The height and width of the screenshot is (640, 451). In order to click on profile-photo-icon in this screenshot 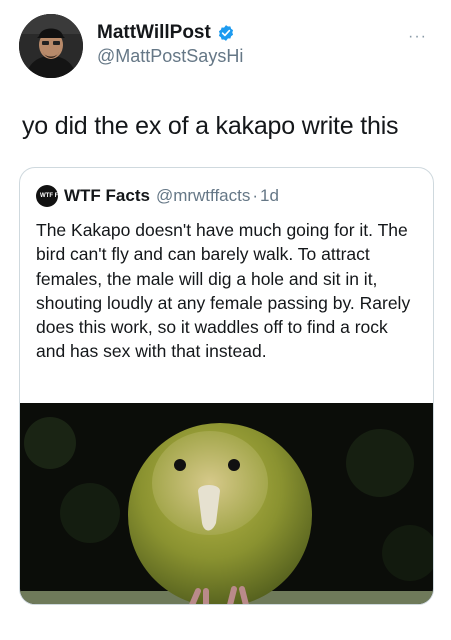, I will do `click(51, 46)`.